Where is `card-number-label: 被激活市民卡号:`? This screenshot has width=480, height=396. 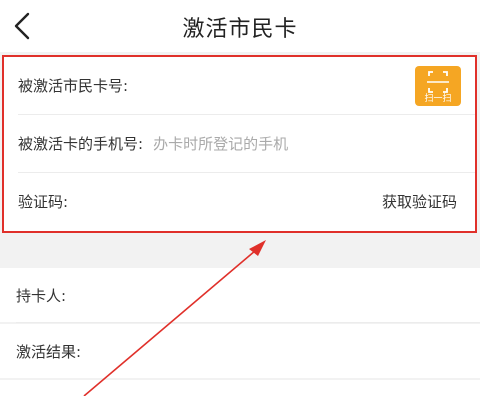
card-number-label: 被激活市民卡号: is located at coordinates (73, 86).